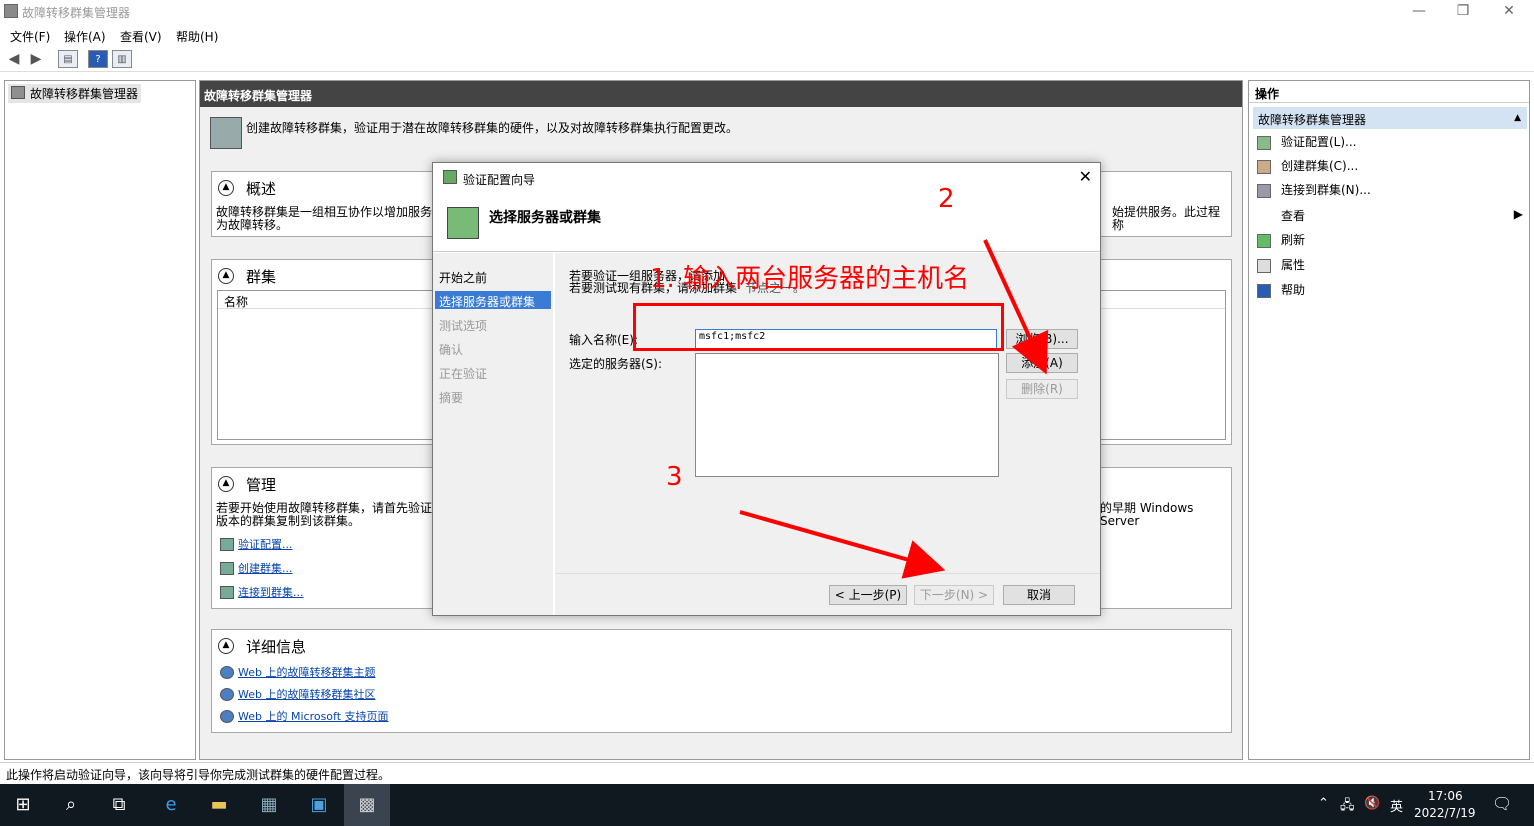 This screenshot has width=1534, height=826. Describe the element at coordinates (894, 409) in the screenshot. I see `annotation-arrows` at that location.